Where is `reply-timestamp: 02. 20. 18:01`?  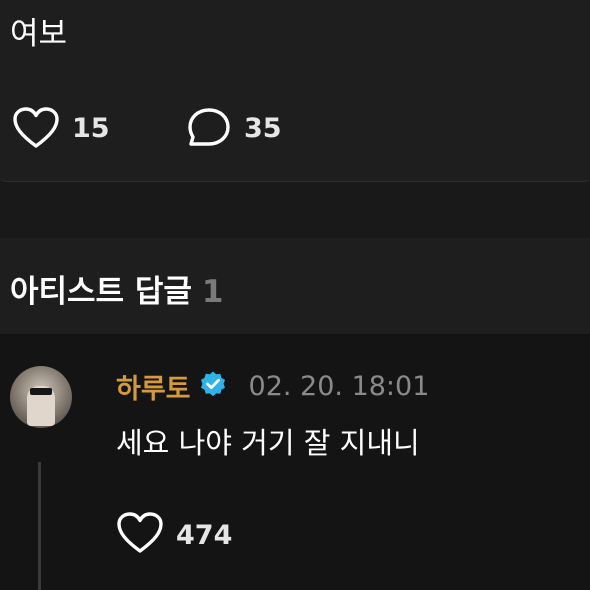 reply-timestamp: 02. 20. 18:01 is located at coordinates (339, 386).